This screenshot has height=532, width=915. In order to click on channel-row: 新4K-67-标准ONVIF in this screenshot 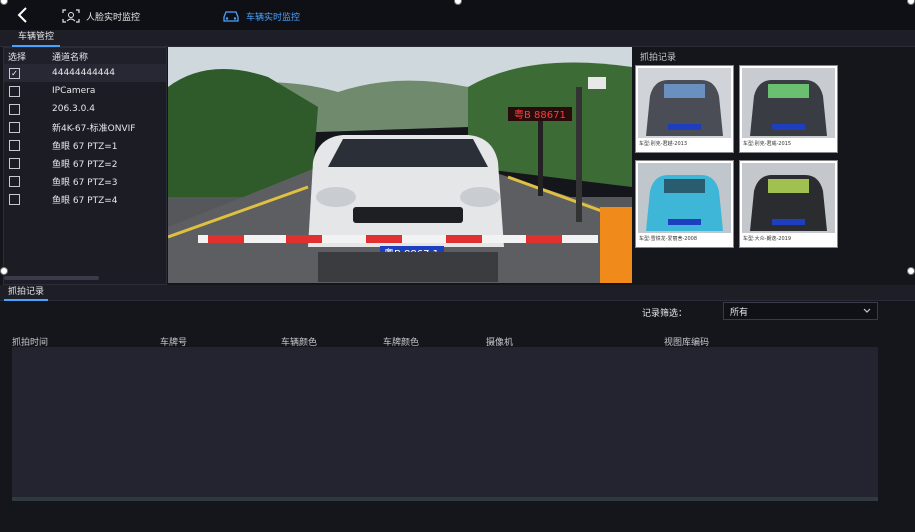, I will do `click(85, 127)`.